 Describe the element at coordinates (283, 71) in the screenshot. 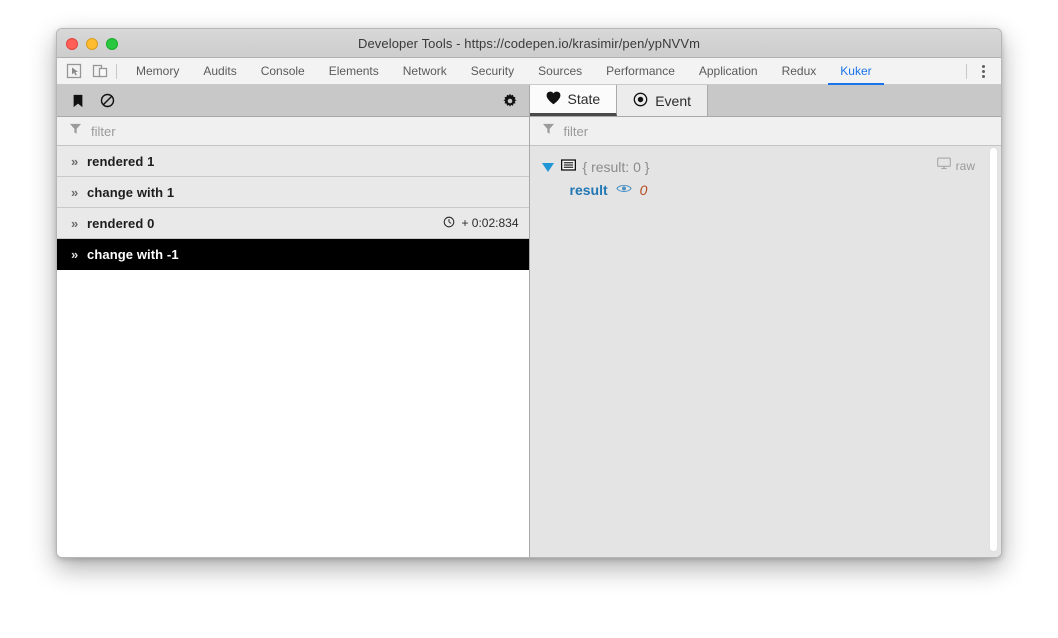

I see `tab-console: Console` at that location.